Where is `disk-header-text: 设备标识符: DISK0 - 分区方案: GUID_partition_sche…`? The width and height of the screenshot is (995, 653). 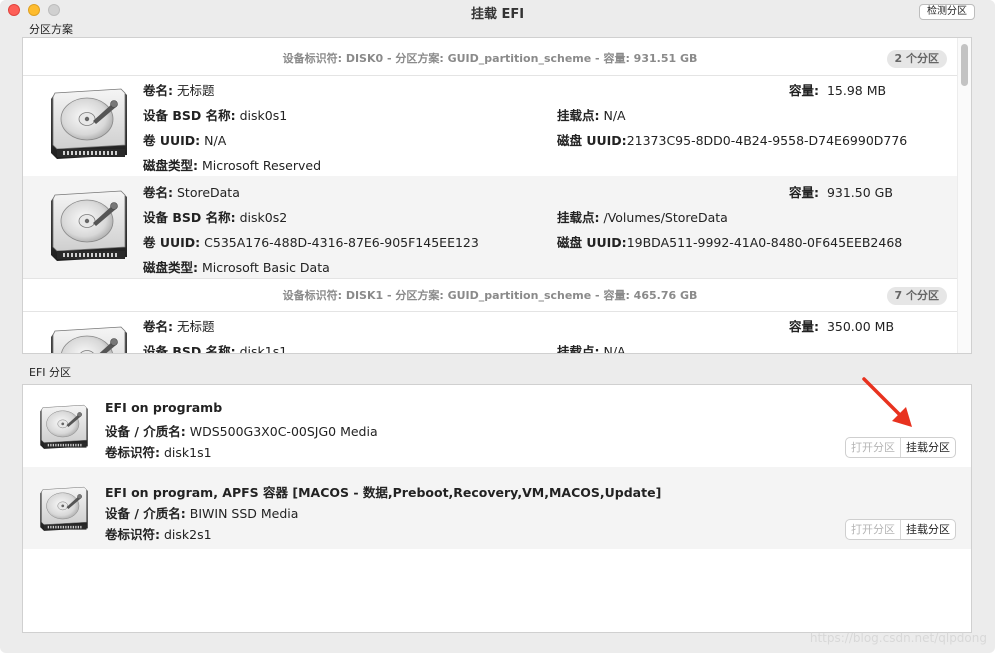 disk-header-text: 设备标识符: DISK0 - 分区方案: GUID_partition_sche… is located at coordinates (490, 58).